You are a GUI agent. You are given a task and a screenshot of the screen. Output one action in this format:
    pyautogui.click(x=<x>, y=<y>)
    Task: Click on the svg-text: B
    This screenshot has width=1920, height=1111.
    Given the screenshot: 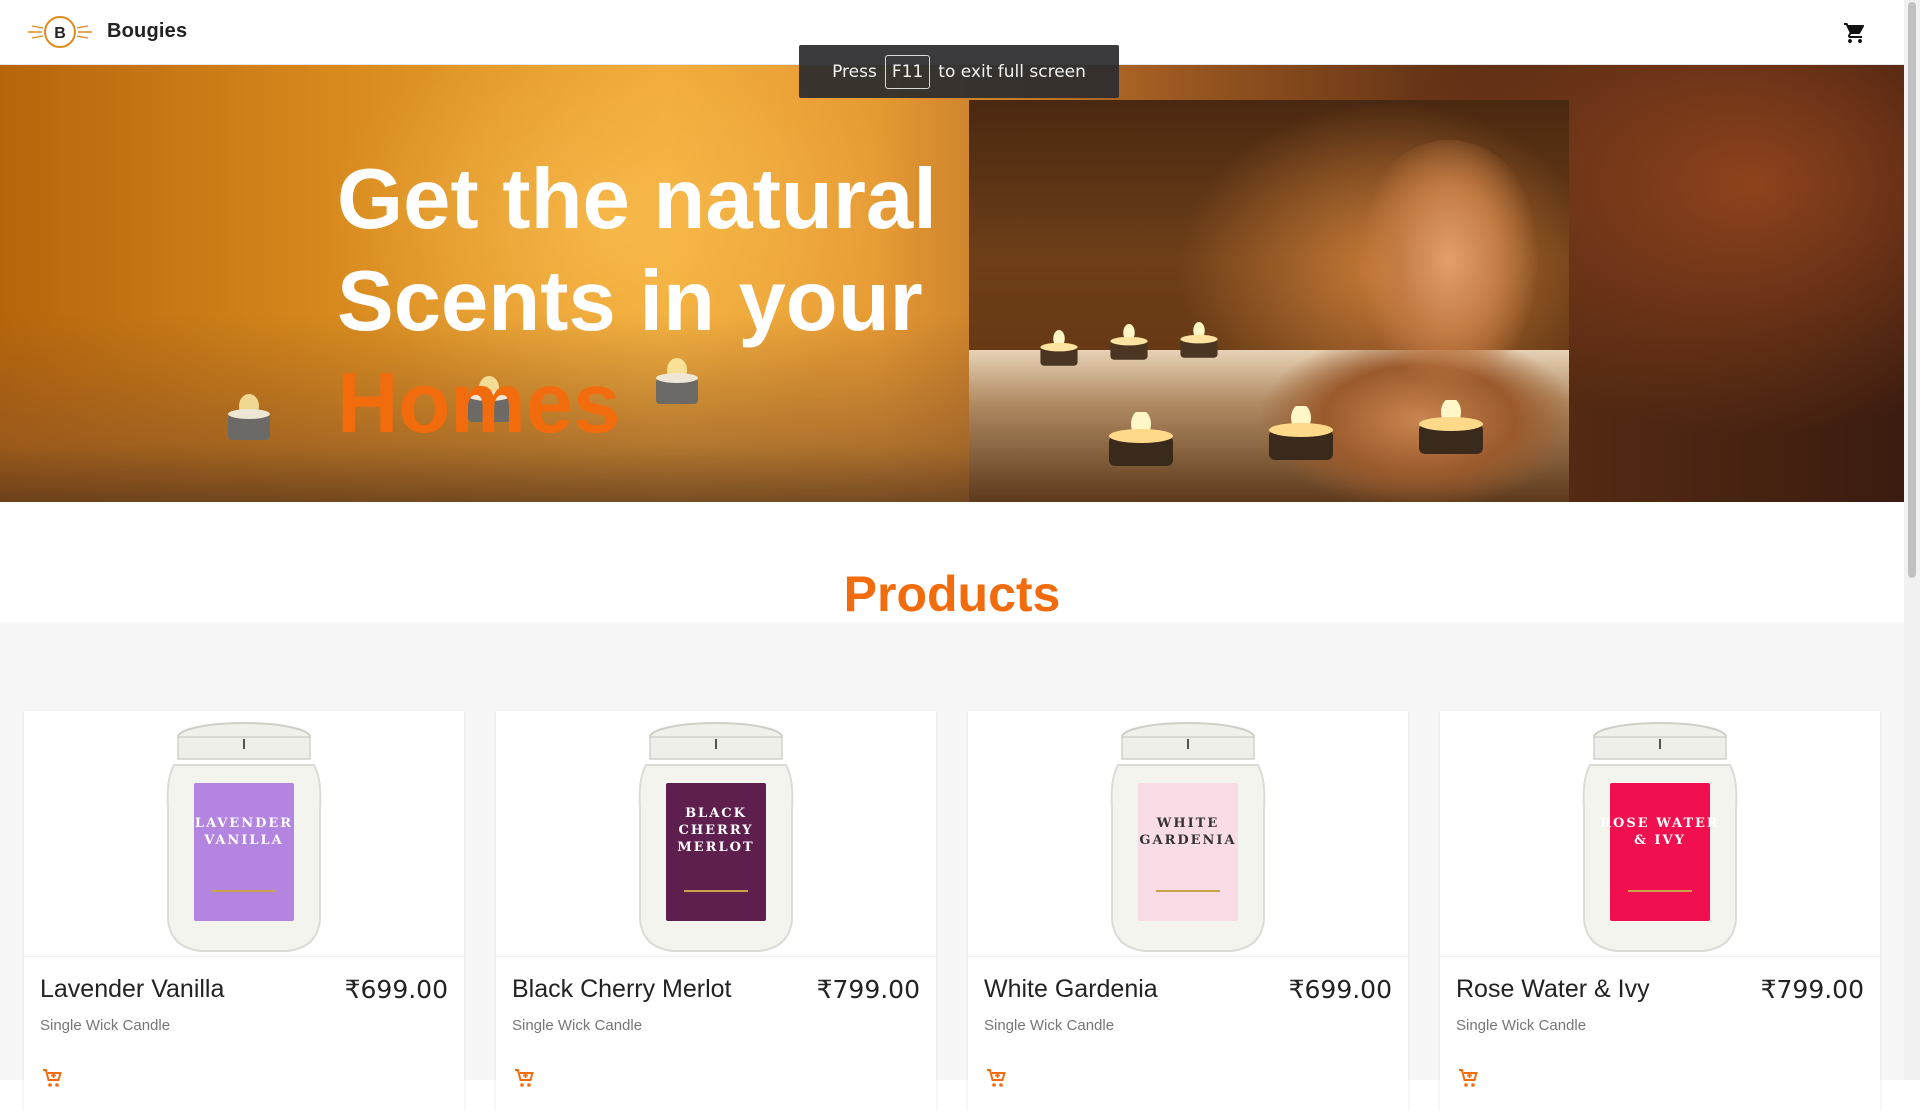 What is the action you would take?
    pyautogui.click(x=60, y=33)
    